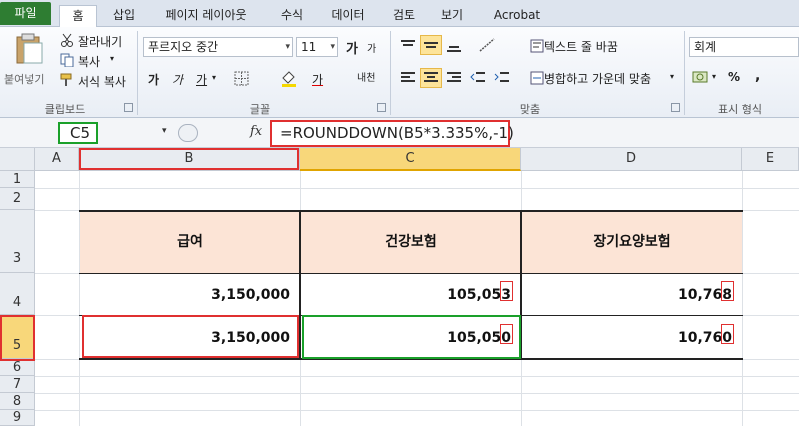 This screenshot has width=799, height=426. Describe the element at coordinates (190, 242) in the screenshot. I see `cell-b3: 급여` at that location.